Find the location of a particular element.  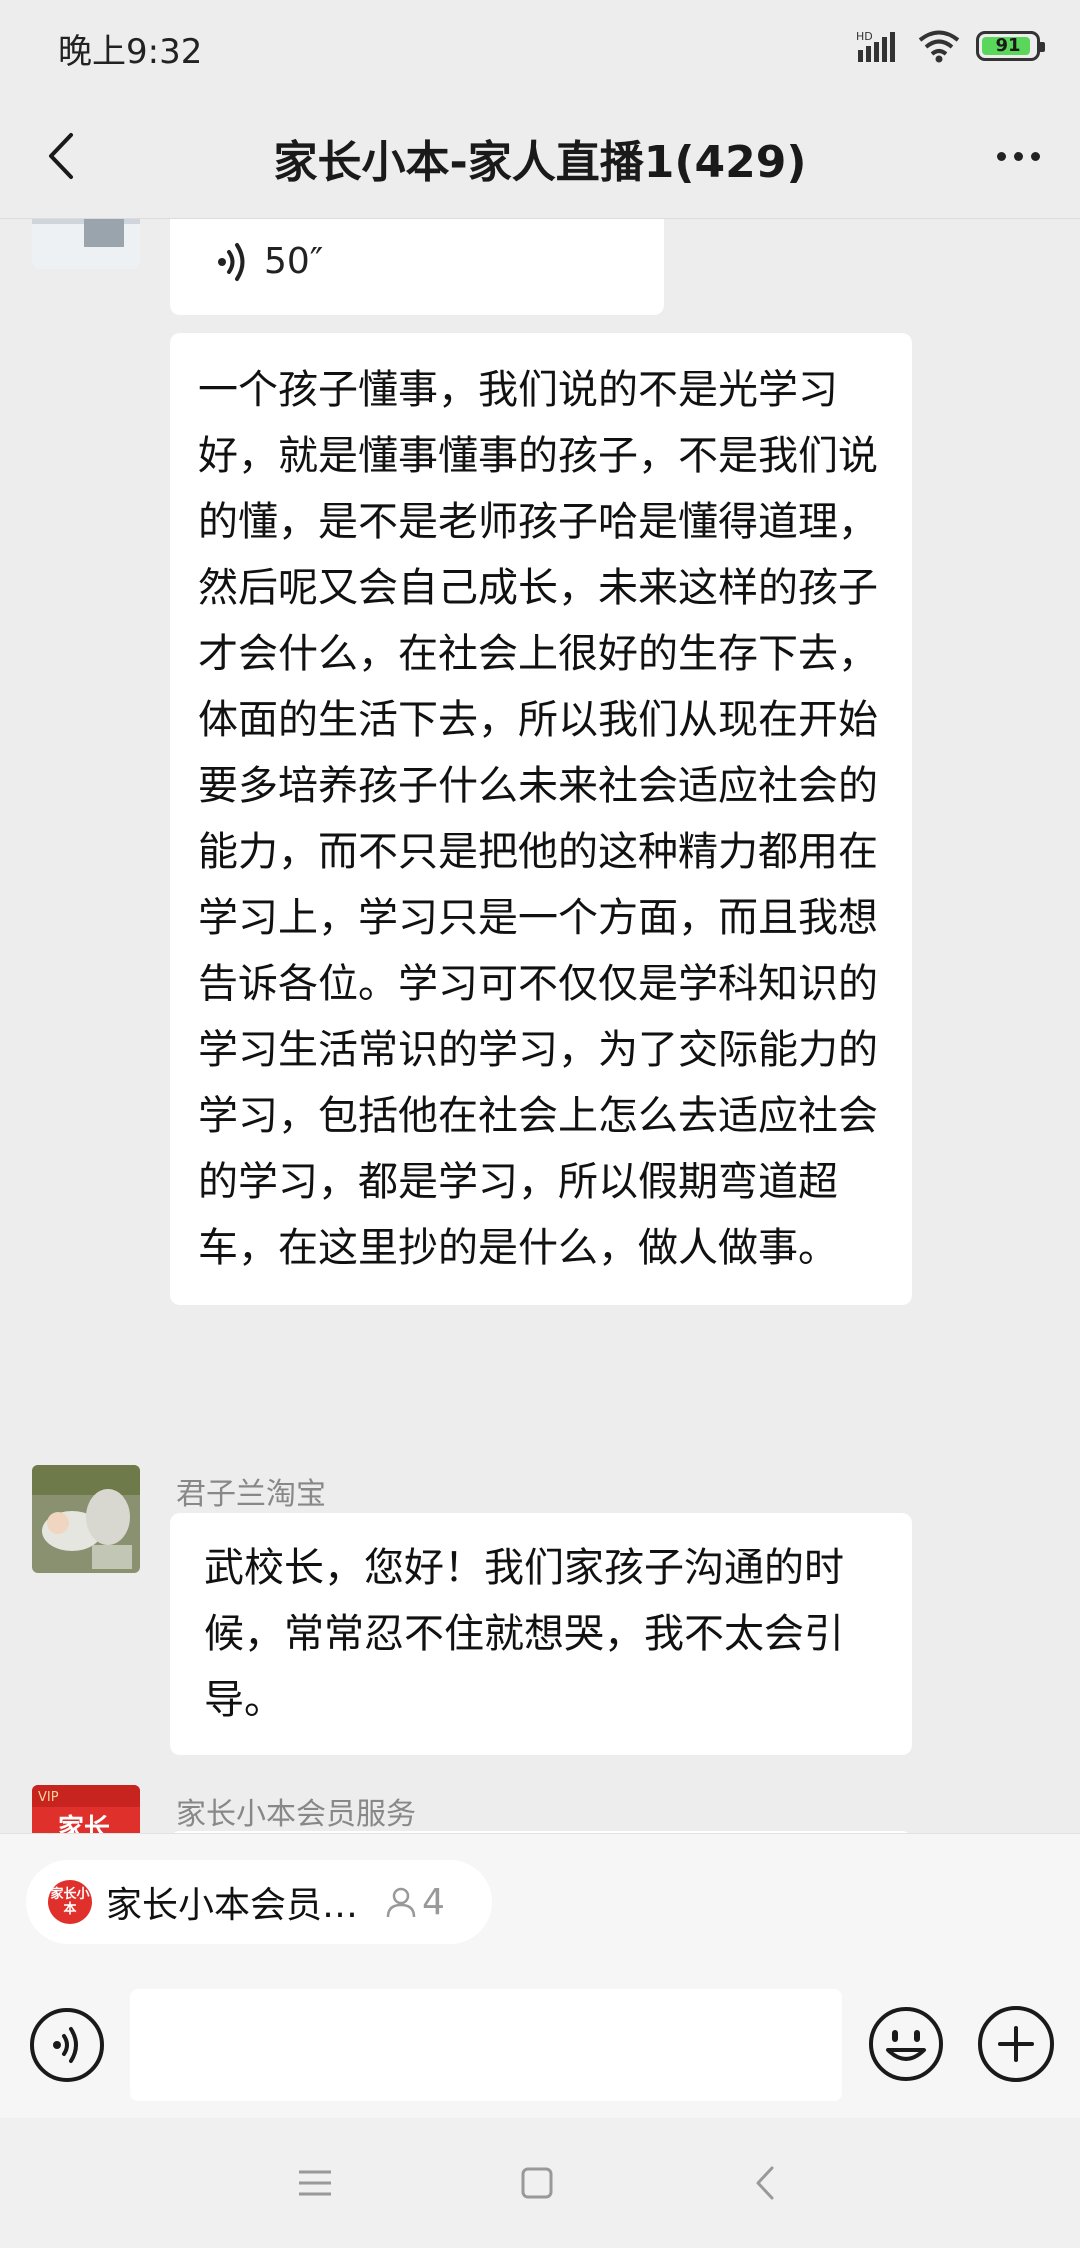

avatar-badge: VIP is located at coordinates (48, 1797).